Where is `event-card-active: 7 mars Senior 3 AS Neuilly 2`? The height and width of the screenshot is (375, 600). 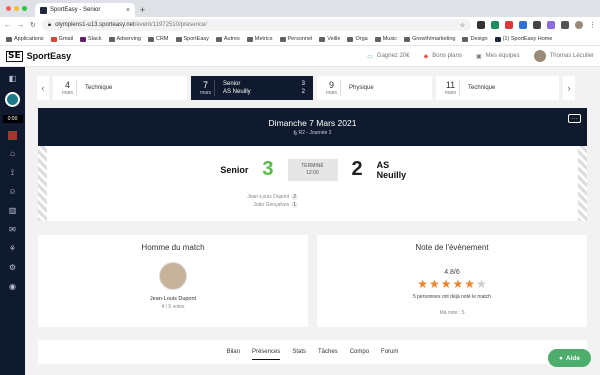 event-card-active: 7 mars Senior 3 AS Neuilly 2 is located at coordinates (252, 88).